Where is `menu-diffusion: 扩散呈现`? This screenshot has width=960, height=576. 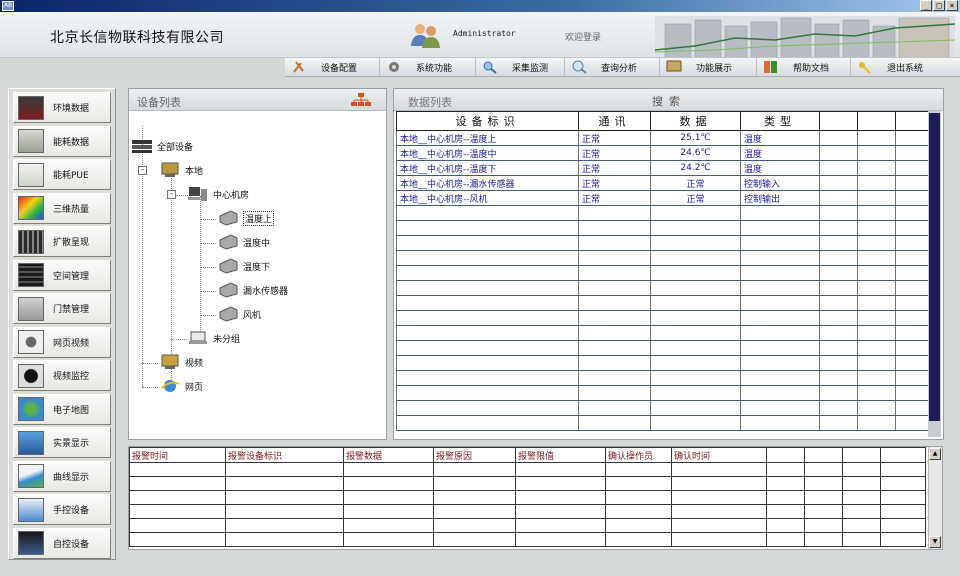 menu-diffusion: 扩散呈现 is located at coordinates (62, 241).